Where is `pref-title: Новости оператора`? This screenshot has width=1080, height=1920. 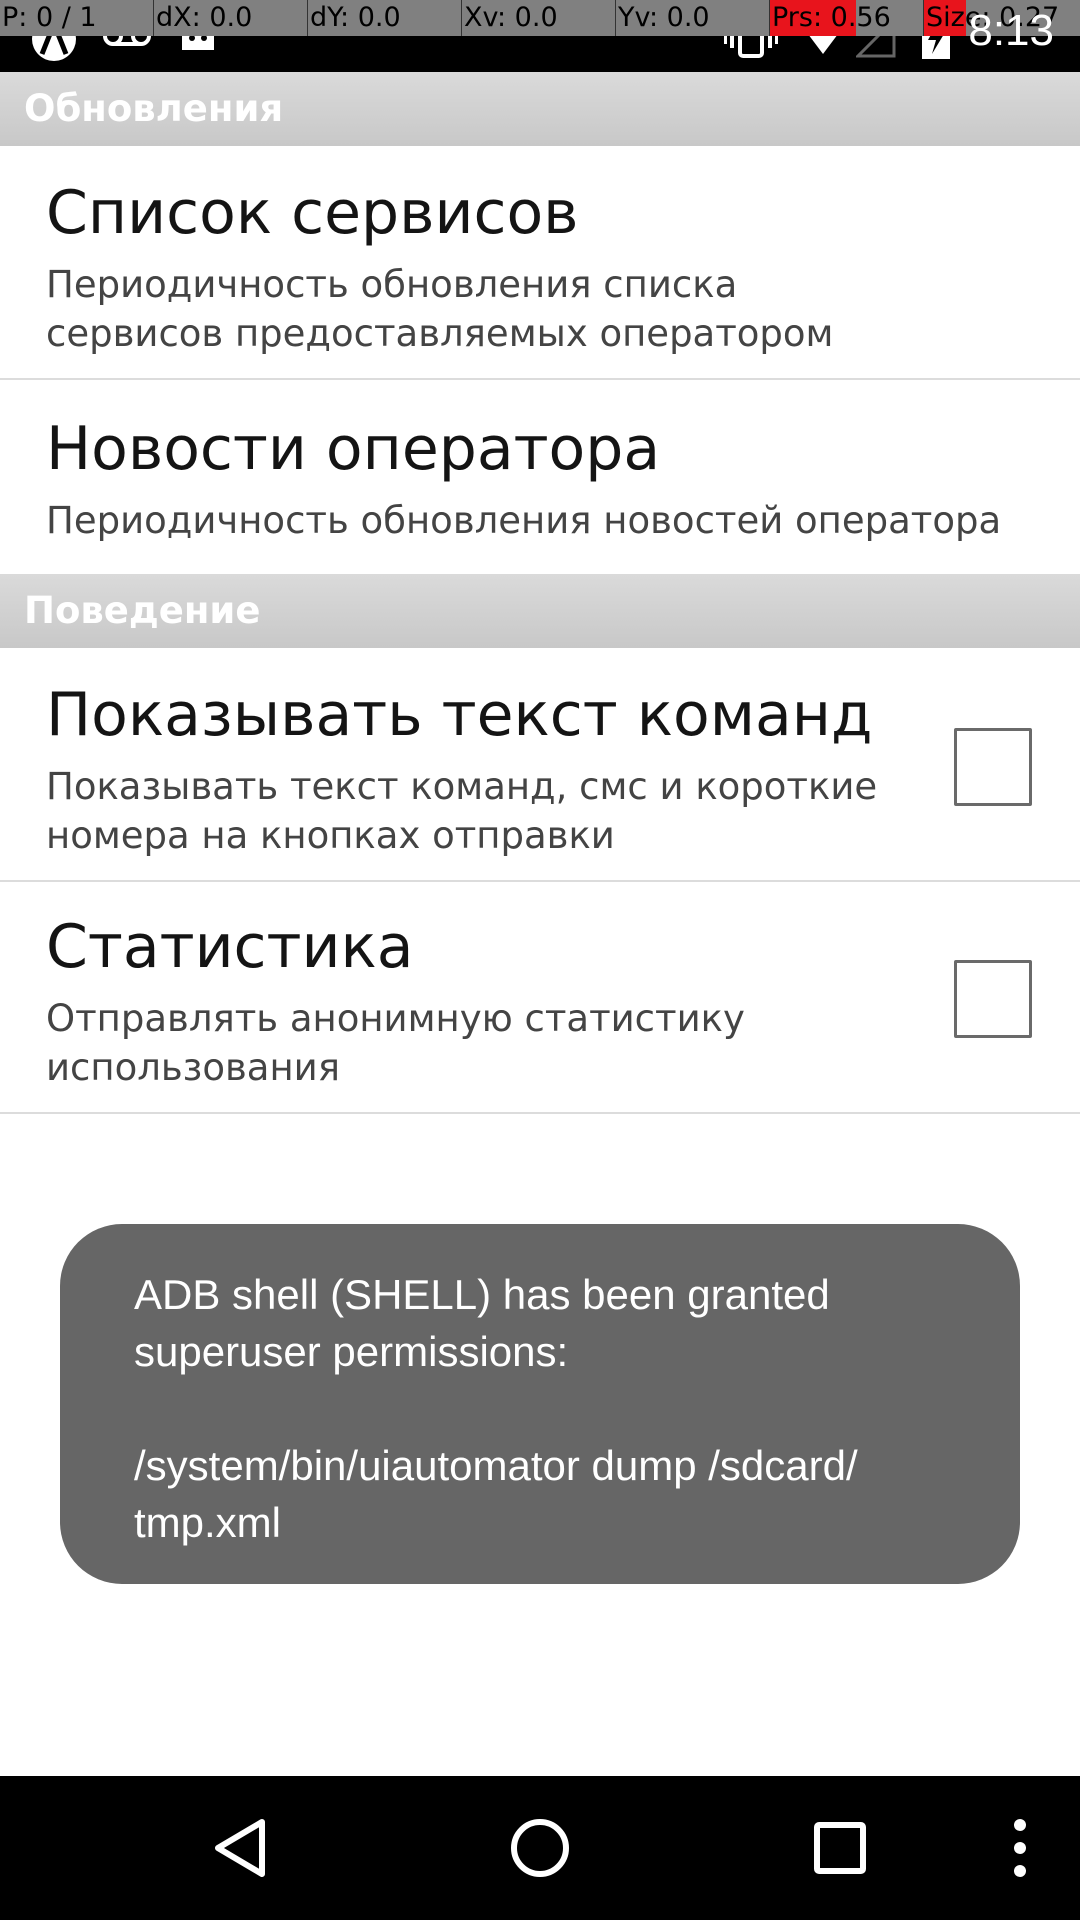
pref-title: Новости оператора is located at coordinates (353, 449).